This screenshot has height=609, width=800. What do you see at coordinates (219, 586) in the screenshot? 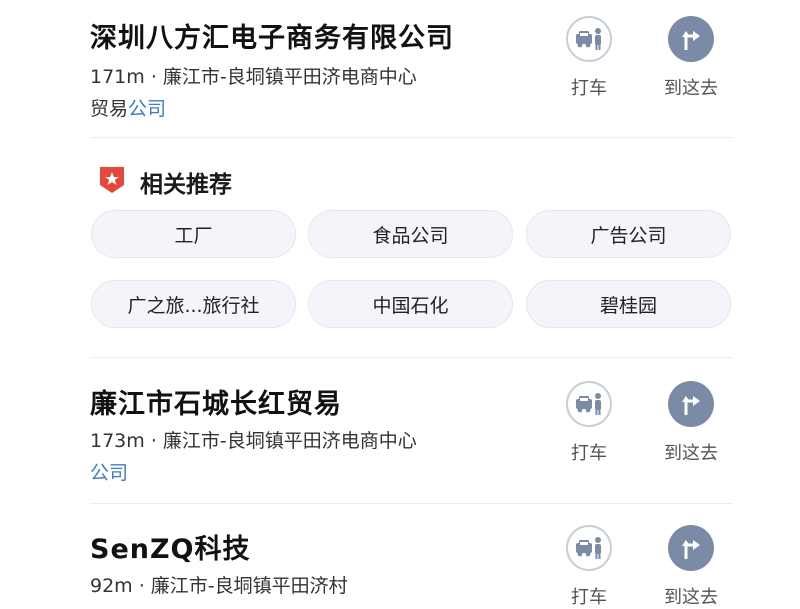
I see `result-address: 92m · 廉江市-良垌镇平田济村` at bounding box center [219, 586].